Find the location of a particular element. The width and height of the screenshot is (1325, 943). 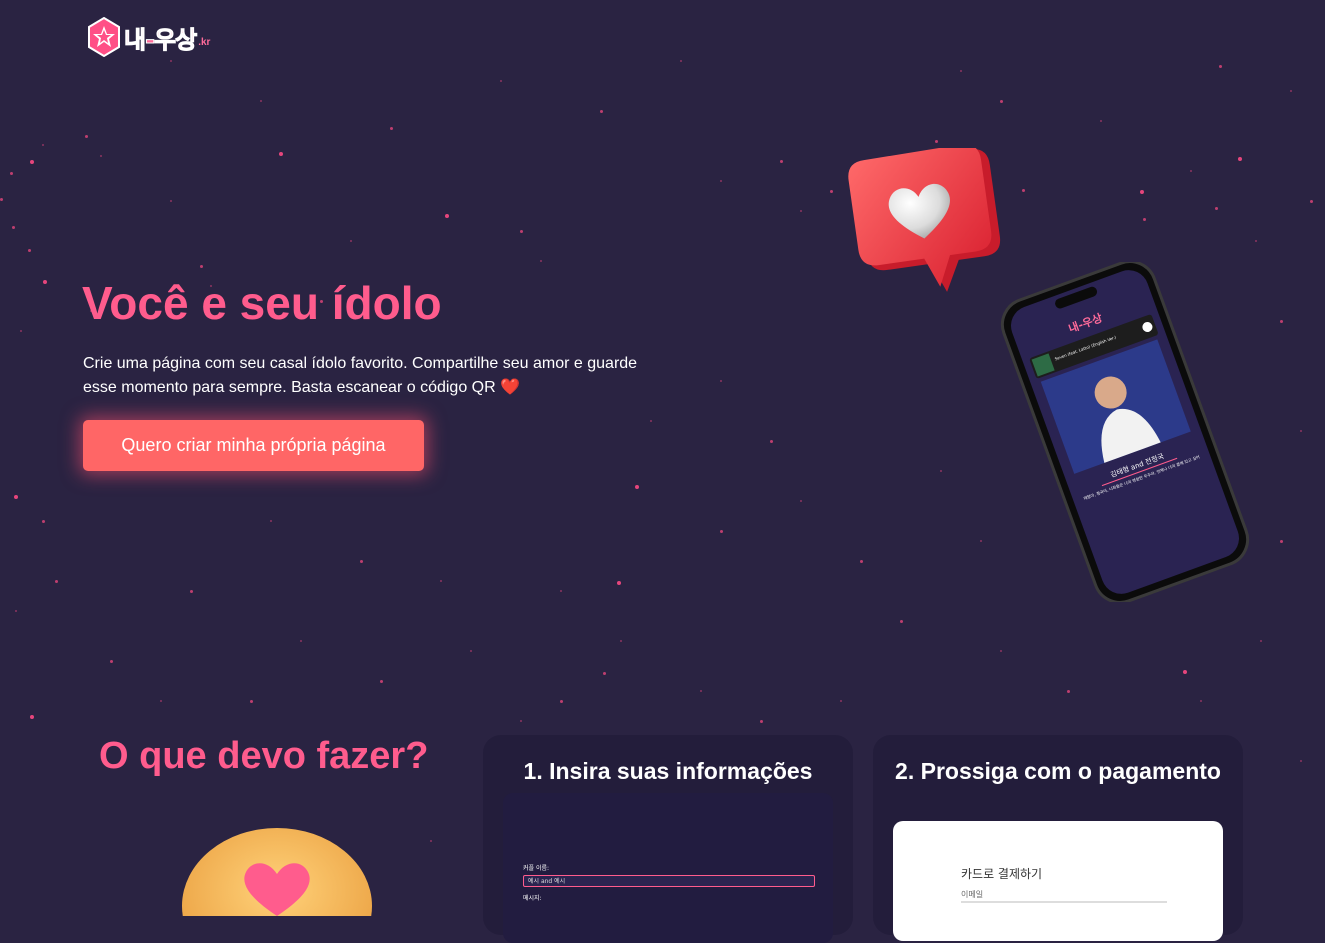

site-logo: 내-우상 .kr is located at coordinates (148, 37).